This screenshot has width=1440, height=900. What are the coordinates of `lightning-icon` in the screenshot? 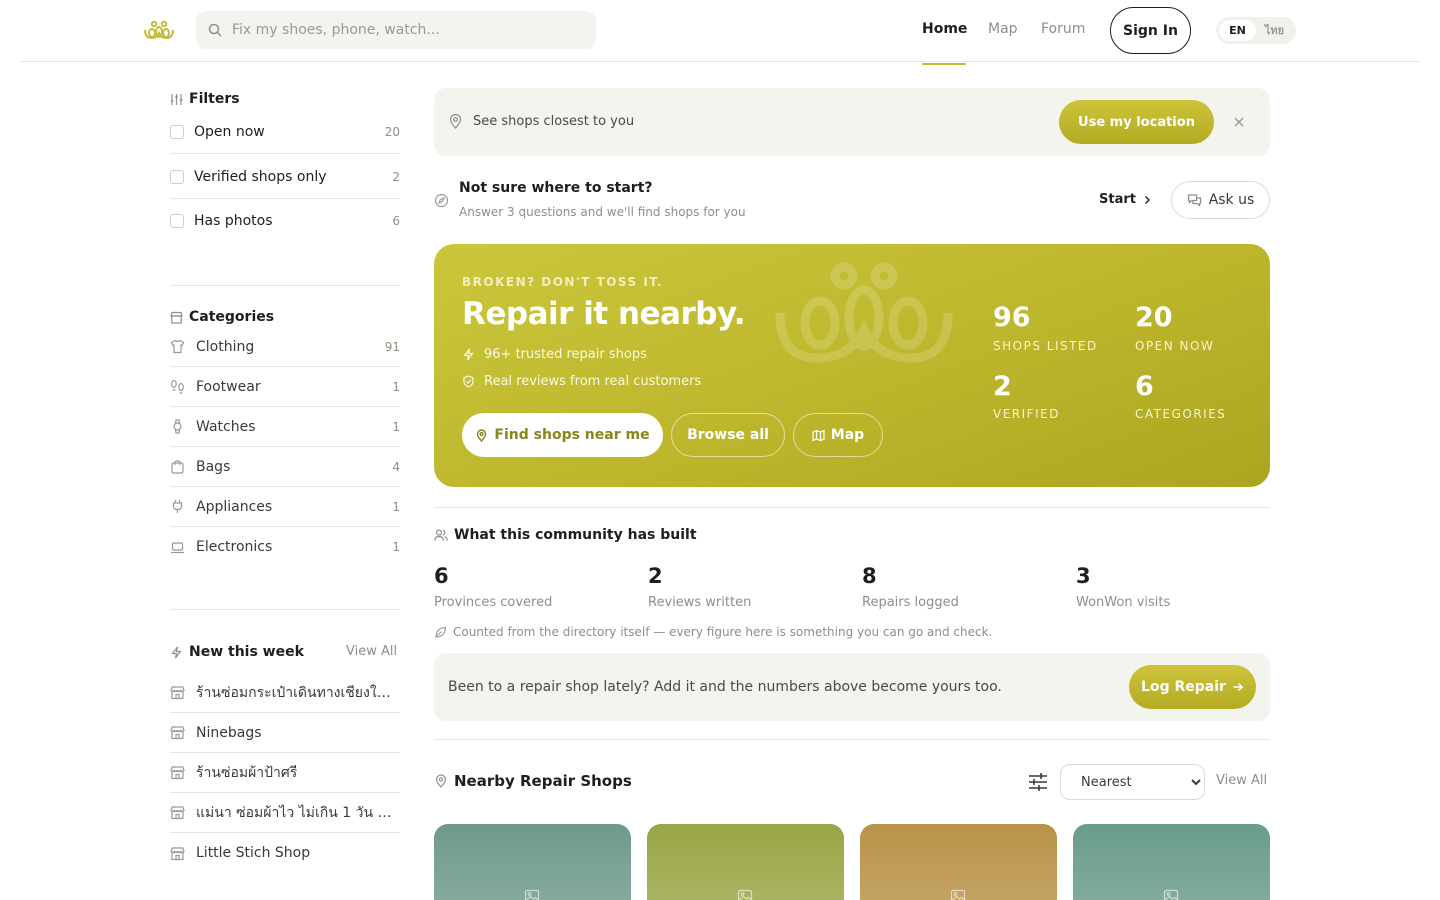 It's located at (176, 652).